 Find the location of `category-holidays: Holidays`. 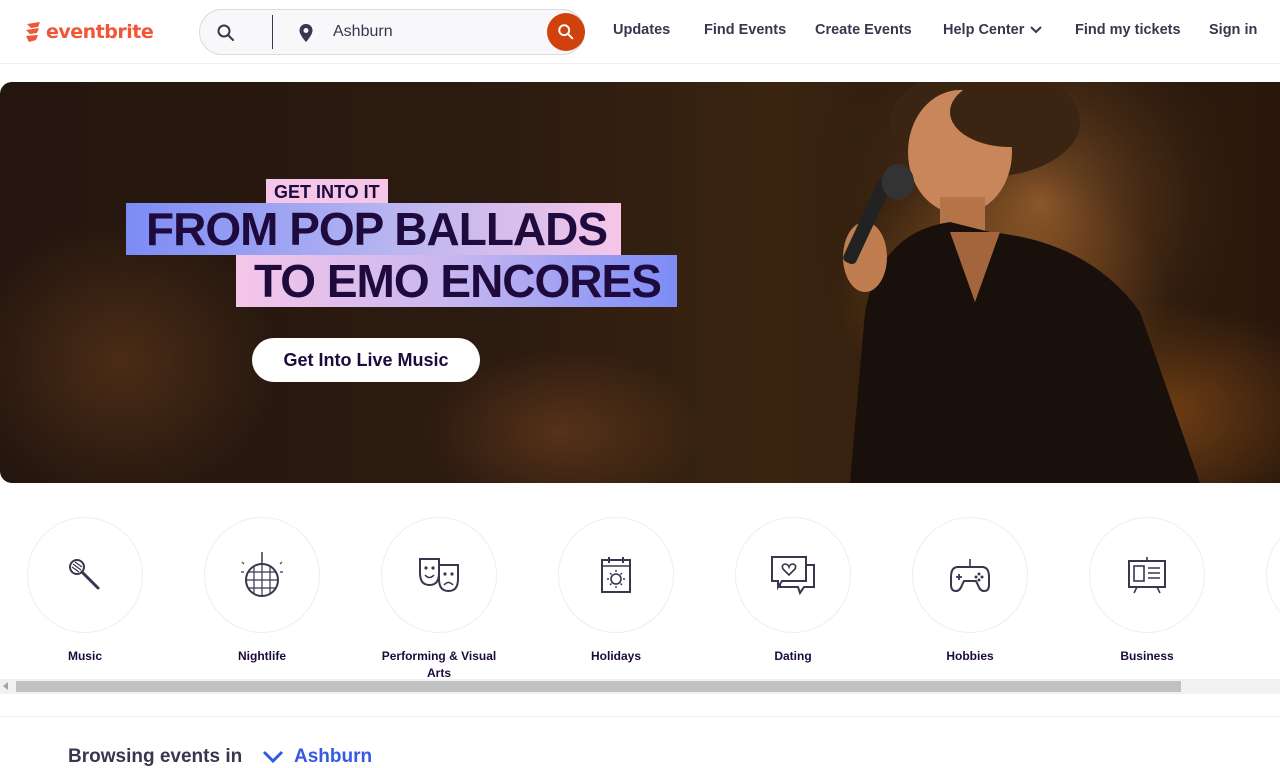

category-holidays: Holidays is located at coordinates (616, 591).